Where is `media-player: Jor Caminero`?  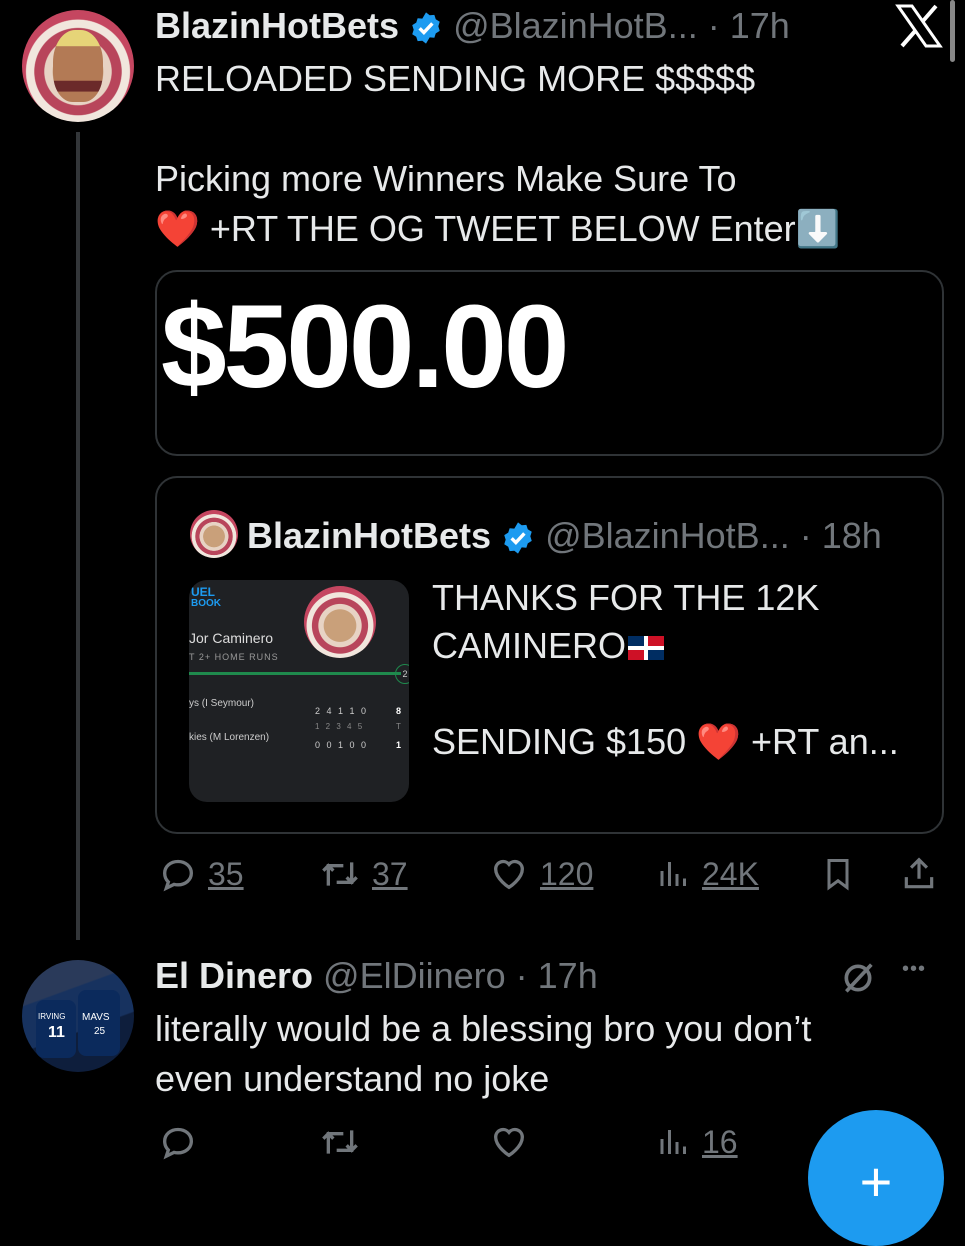 media-player: Jor Caminero is located at coordinates (231, 638).